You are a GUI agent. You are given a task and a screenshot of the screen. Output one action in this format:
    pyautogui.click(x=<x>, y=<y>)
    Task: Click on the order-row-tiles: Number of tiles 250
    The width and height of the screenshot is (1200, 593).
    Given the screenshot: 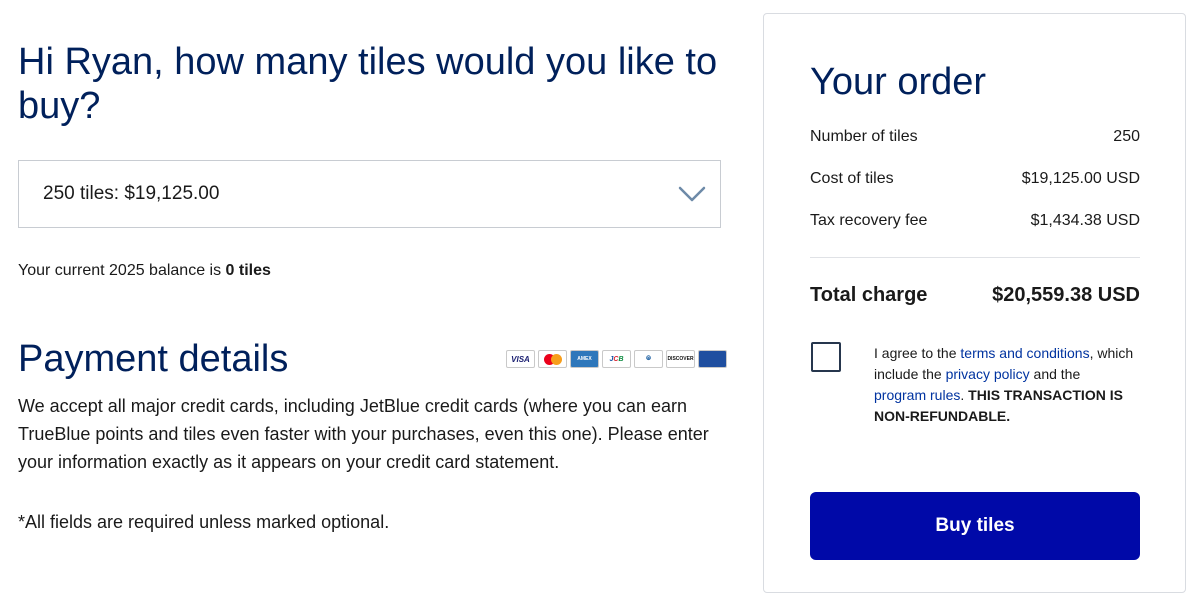 What is the action you would take?
    pyautogui.click(x=975, y=137)
    